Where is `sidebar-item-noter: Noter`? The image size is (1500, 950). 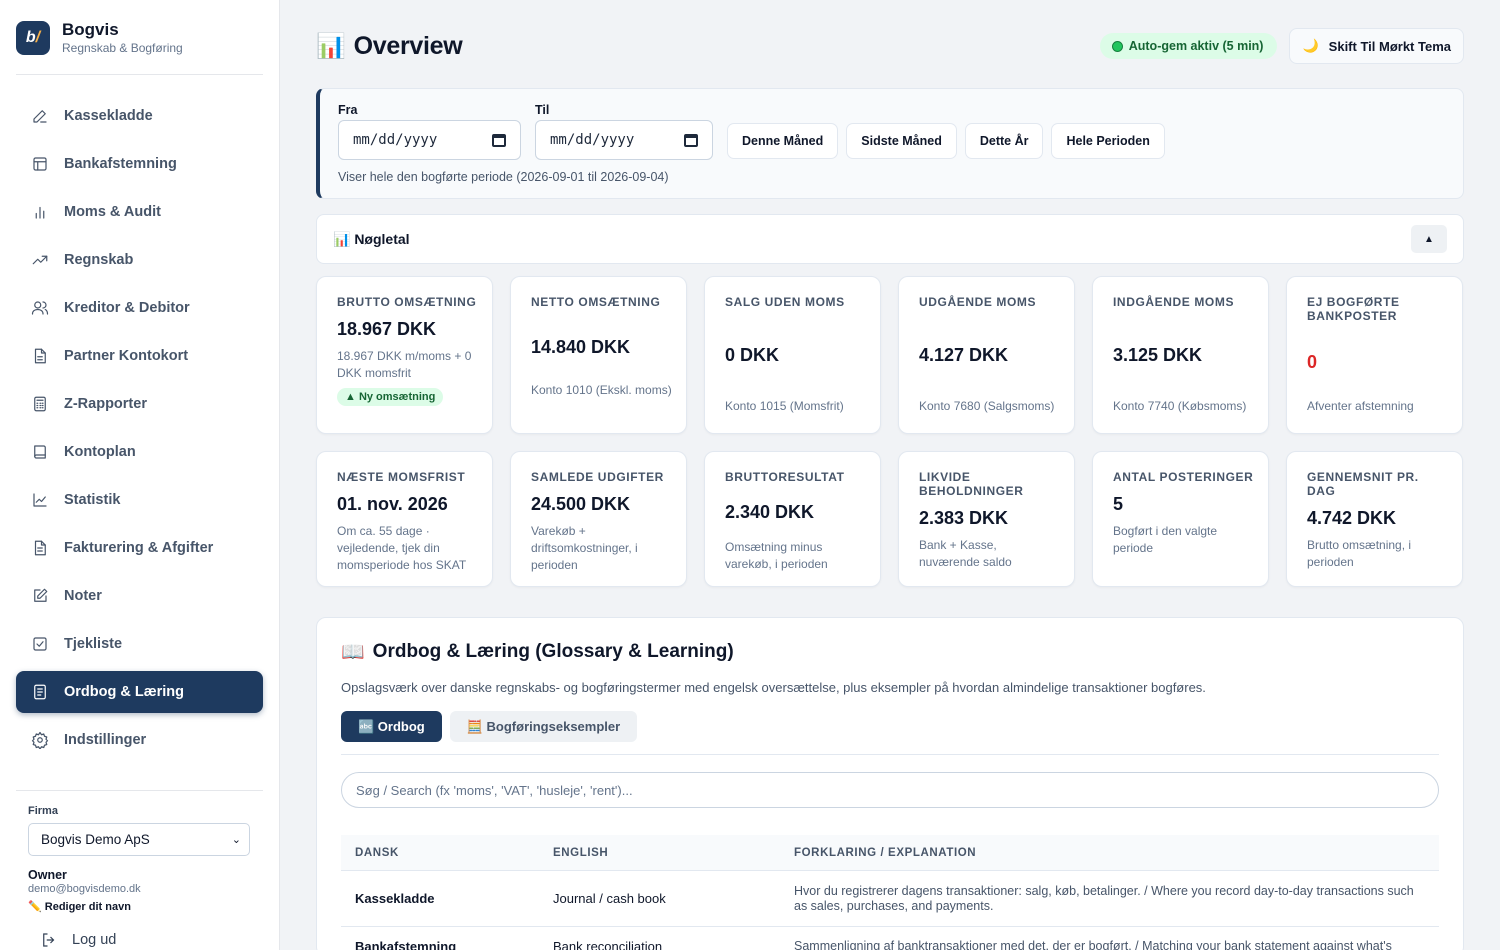 sidebar-item-noter: Noter is located at coordinates (139, 596).